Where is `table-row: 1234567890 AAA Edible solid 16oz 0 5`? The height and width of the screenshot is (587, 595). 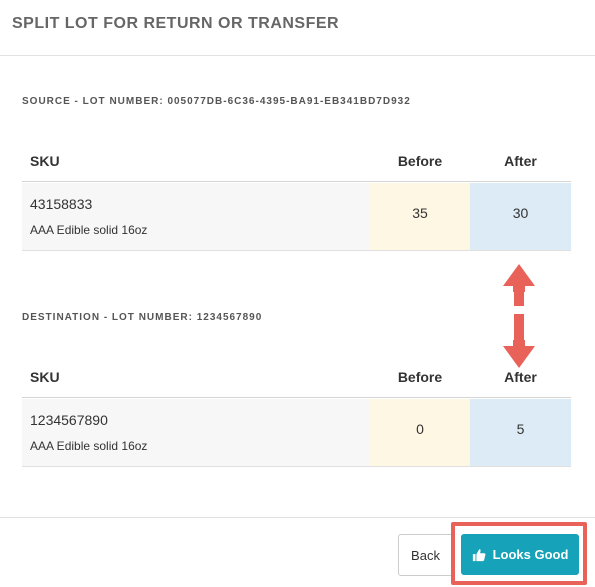 table-row: 1234567890 AAA Edible solid 16oz 0 5 is located at coordinates (296, 433).